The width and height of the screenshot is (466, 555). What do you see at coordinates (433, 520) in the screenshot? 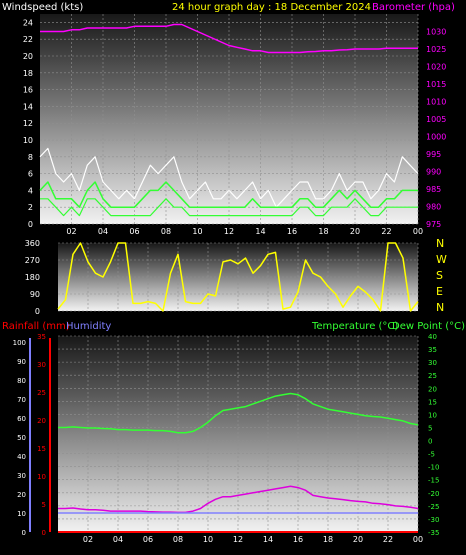
I see `temperature-tick-label: -30` at bounding box center [433, 520].